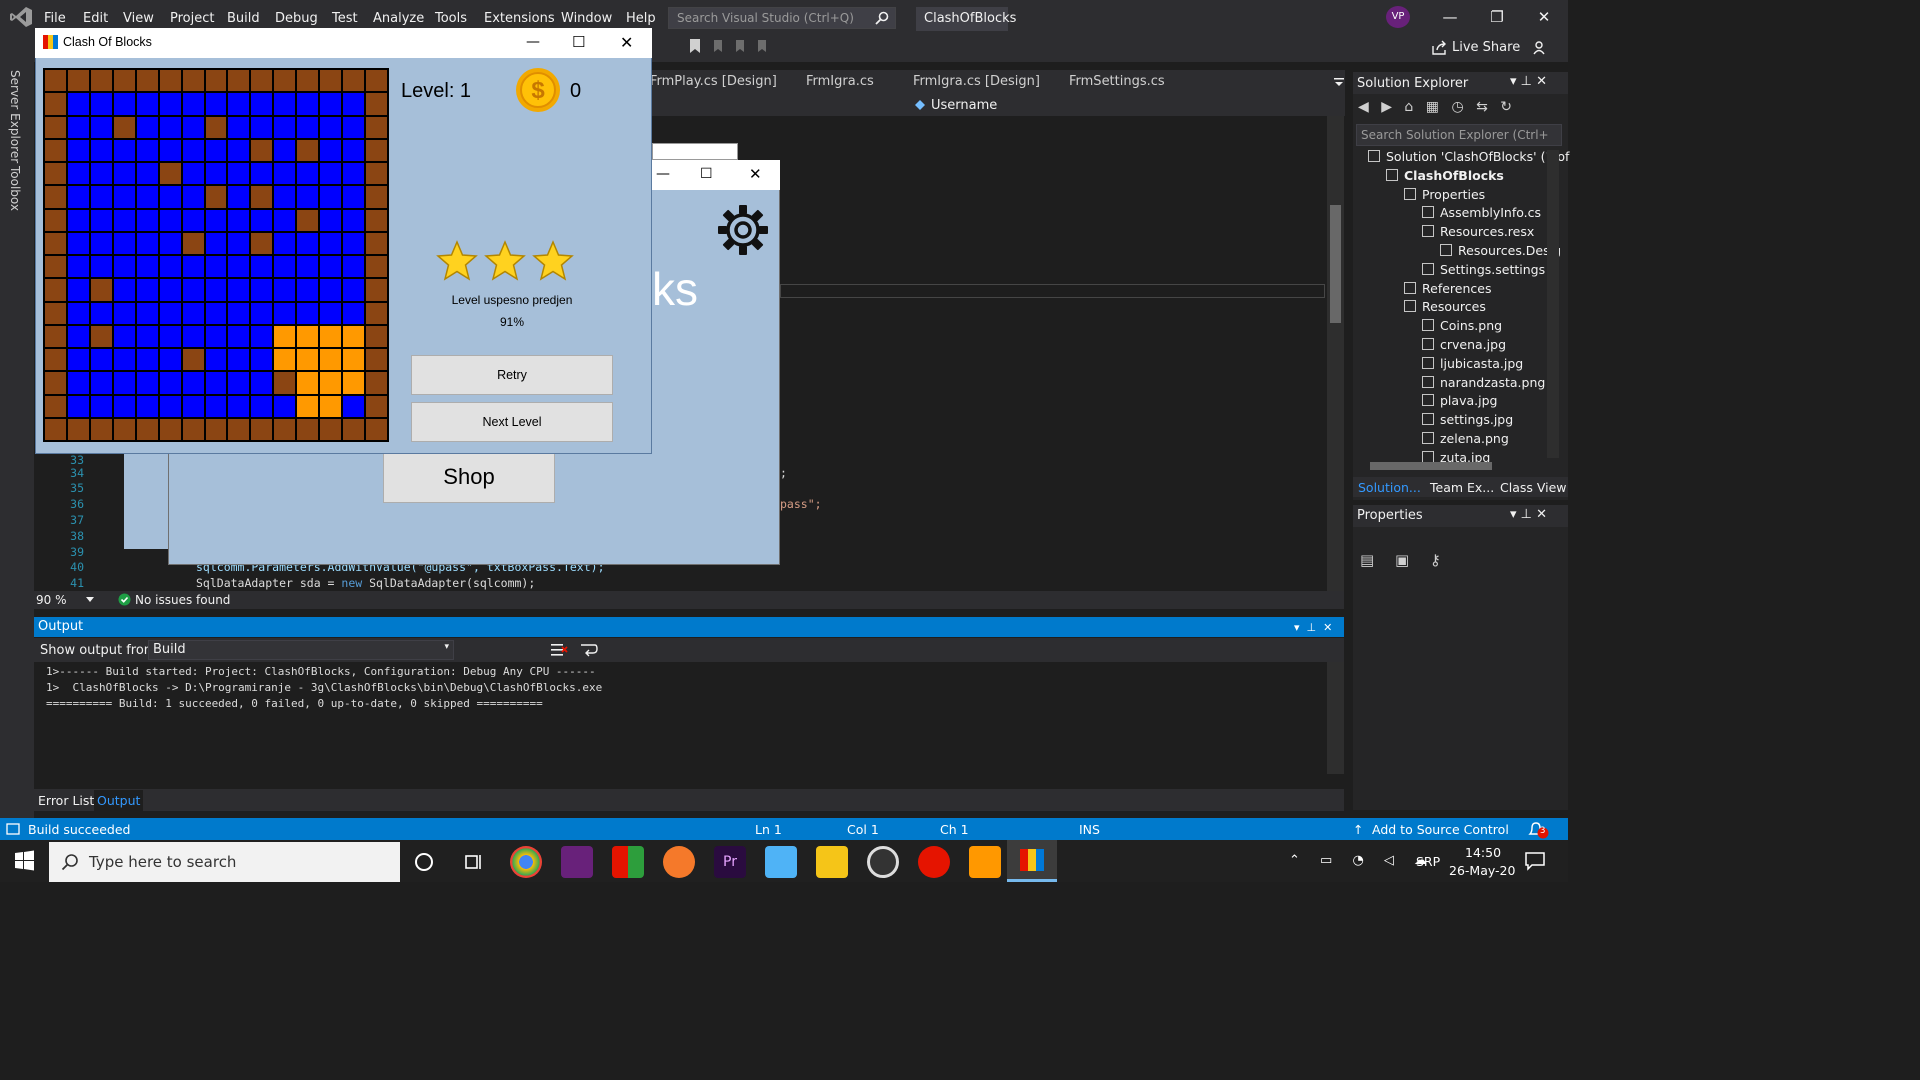 The width and height of the screenshot is (1920, 1080). I want to click on language-indicator: SRP, so click(1428, 861).